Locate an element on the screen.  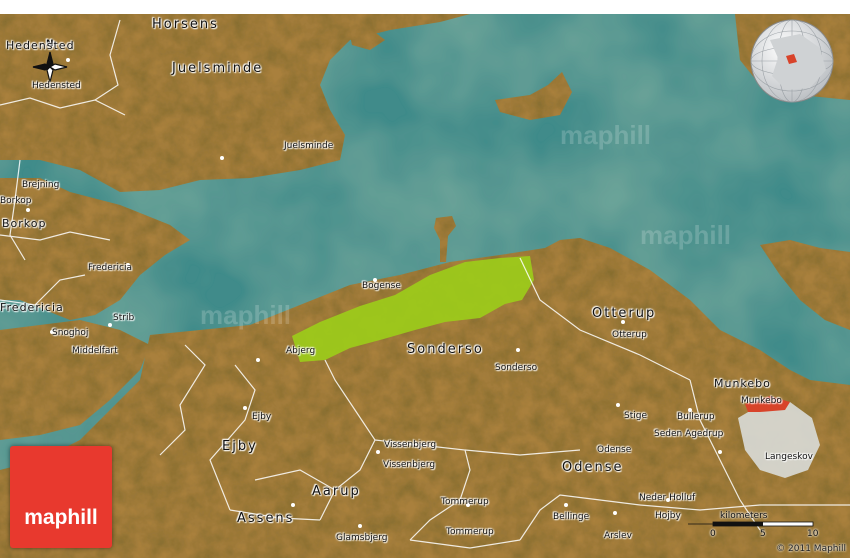
label-hojby: Hojby is located at coordinates (668, 516).